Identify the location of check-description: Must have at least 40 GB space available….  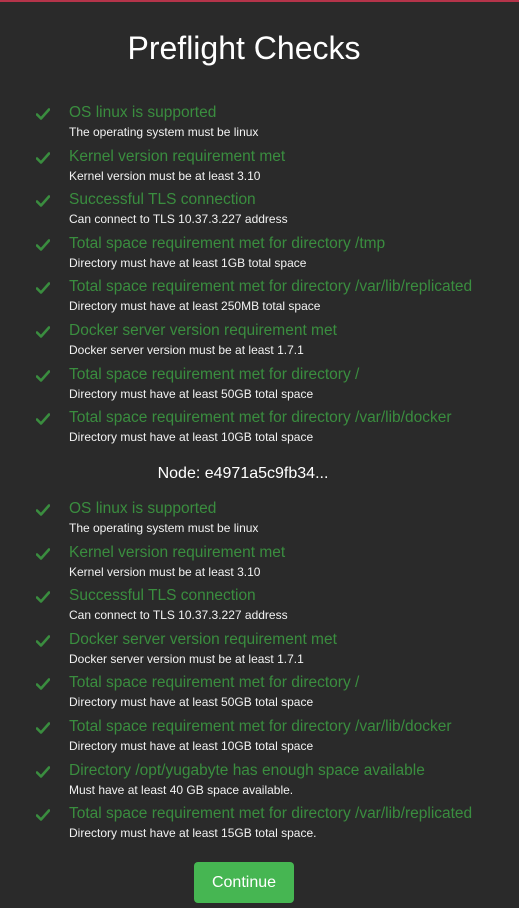
(181, 789).